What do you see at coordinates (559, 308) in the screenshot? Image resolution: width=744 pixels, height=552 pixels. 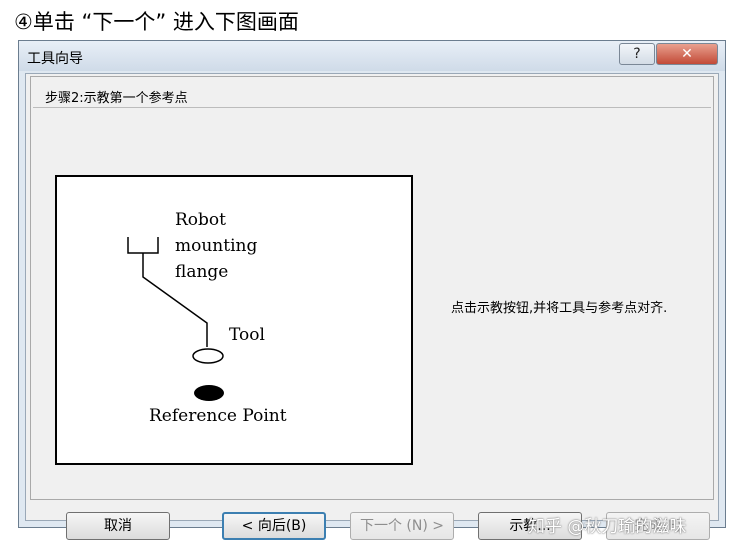 I see `instruction-text: 点击示教按钮,并将工具与参考点对齐.` at bounding box center [559, 308].